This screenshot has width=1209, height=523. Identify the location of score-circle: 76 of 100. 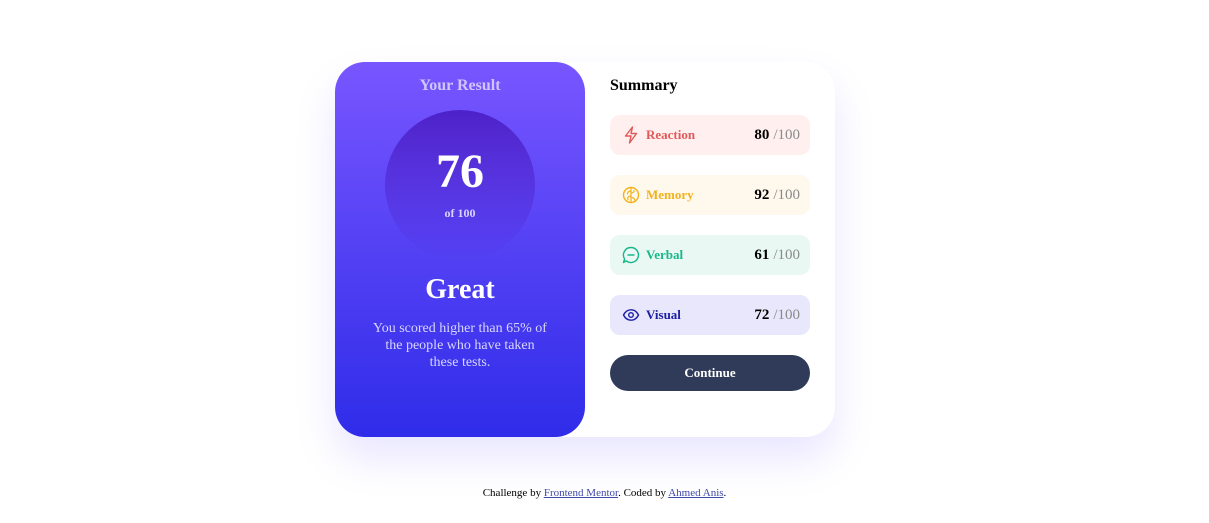
(460, 185).